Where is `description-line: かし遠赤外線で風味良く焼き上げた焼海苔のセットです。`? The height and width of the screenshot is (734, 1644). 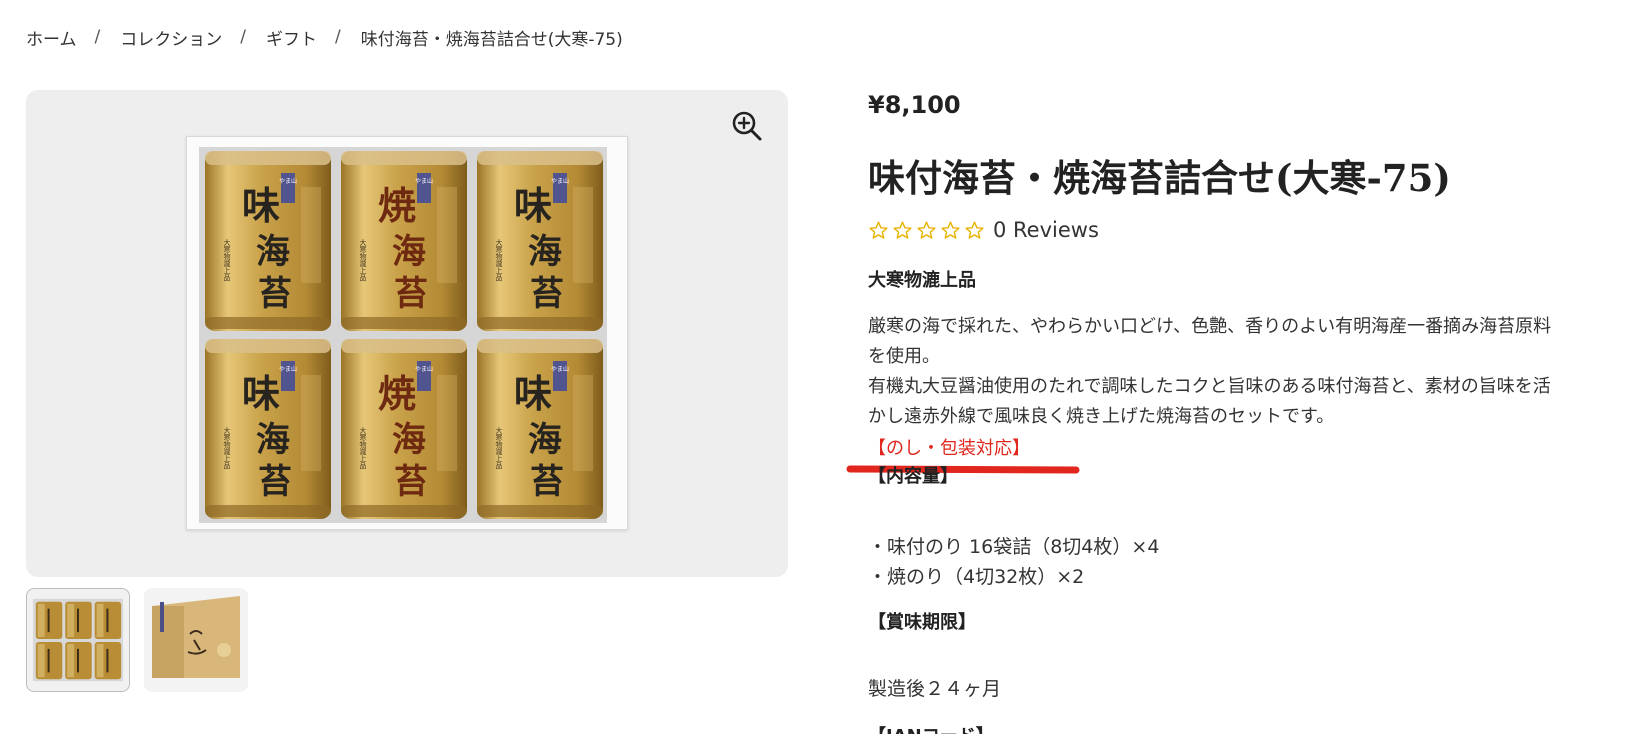 description-line: かし遠赤外線で風味良く焼き上げた焼海苔のセットです。 is located at coordinates (1101, 416).